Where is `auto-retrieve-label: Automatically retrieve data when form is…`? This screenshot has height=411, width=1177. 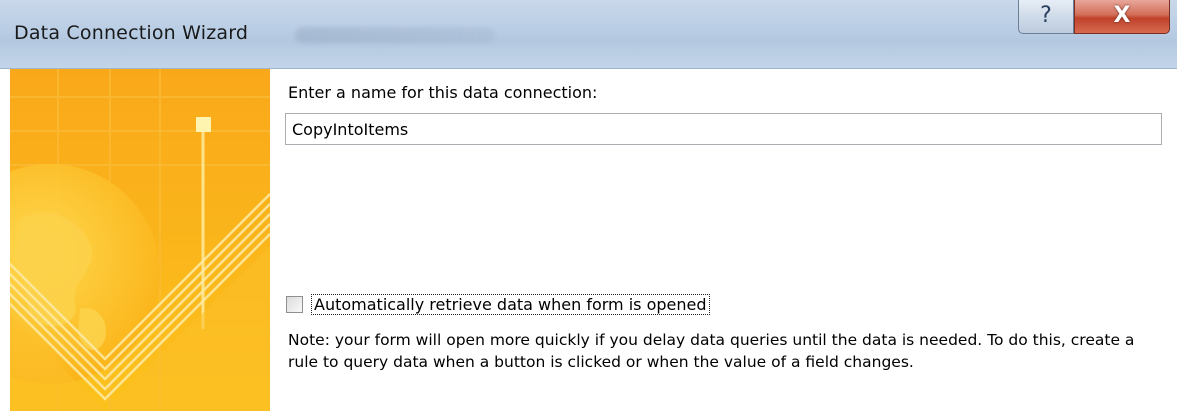 auto-retrieve-label: Automatically retrieve data when form is… is located at coordinates (510, 304).